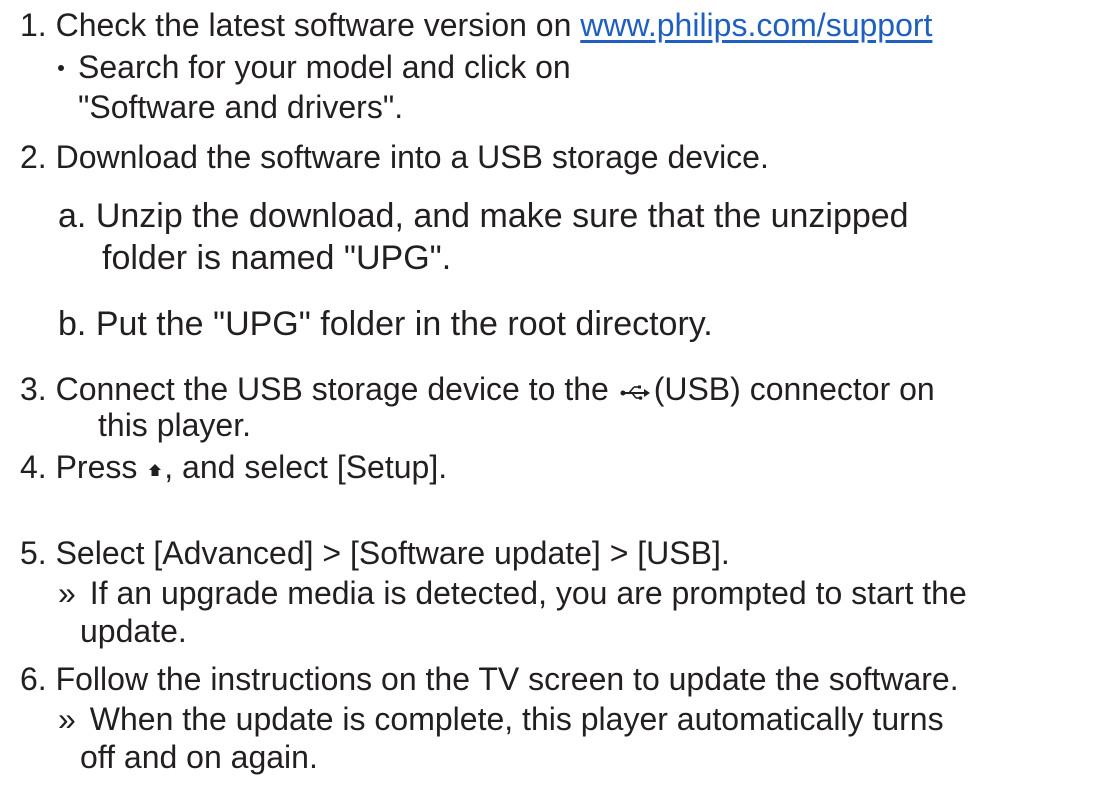 The height and width of the screenshot is (785, 1115). Describe the element at coordinates (33, 553) in the screenshot. I see `step-5-number: 5.` at that location.